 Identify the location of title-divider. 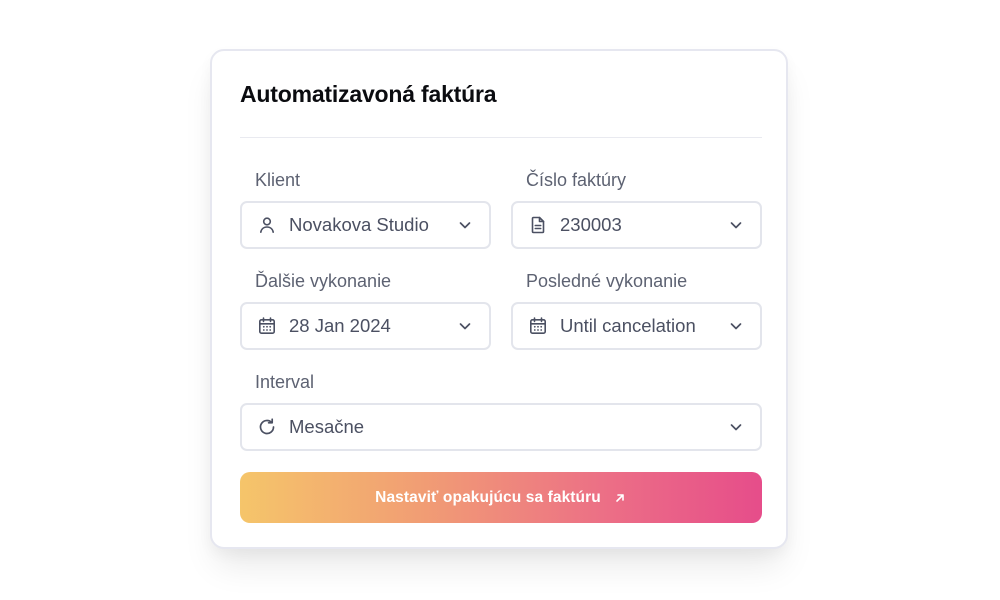
(501, 137).